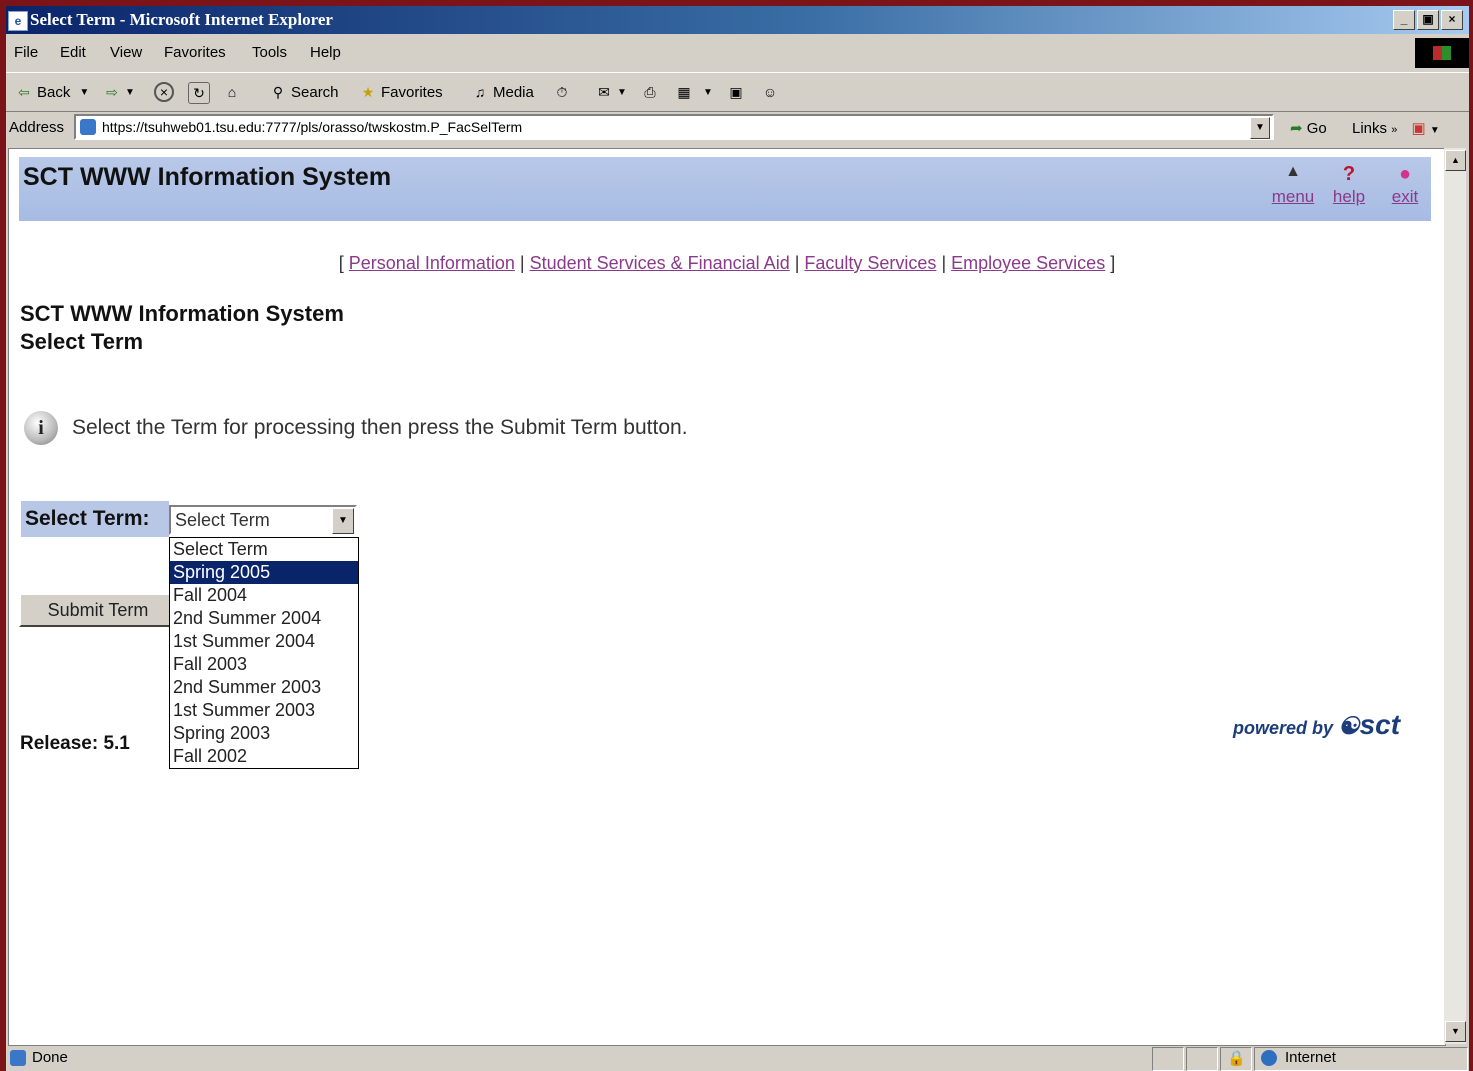  Describe the element at coordinates (412, 92) in the screenshot. I see `favorites-label: Favorites` at that location.